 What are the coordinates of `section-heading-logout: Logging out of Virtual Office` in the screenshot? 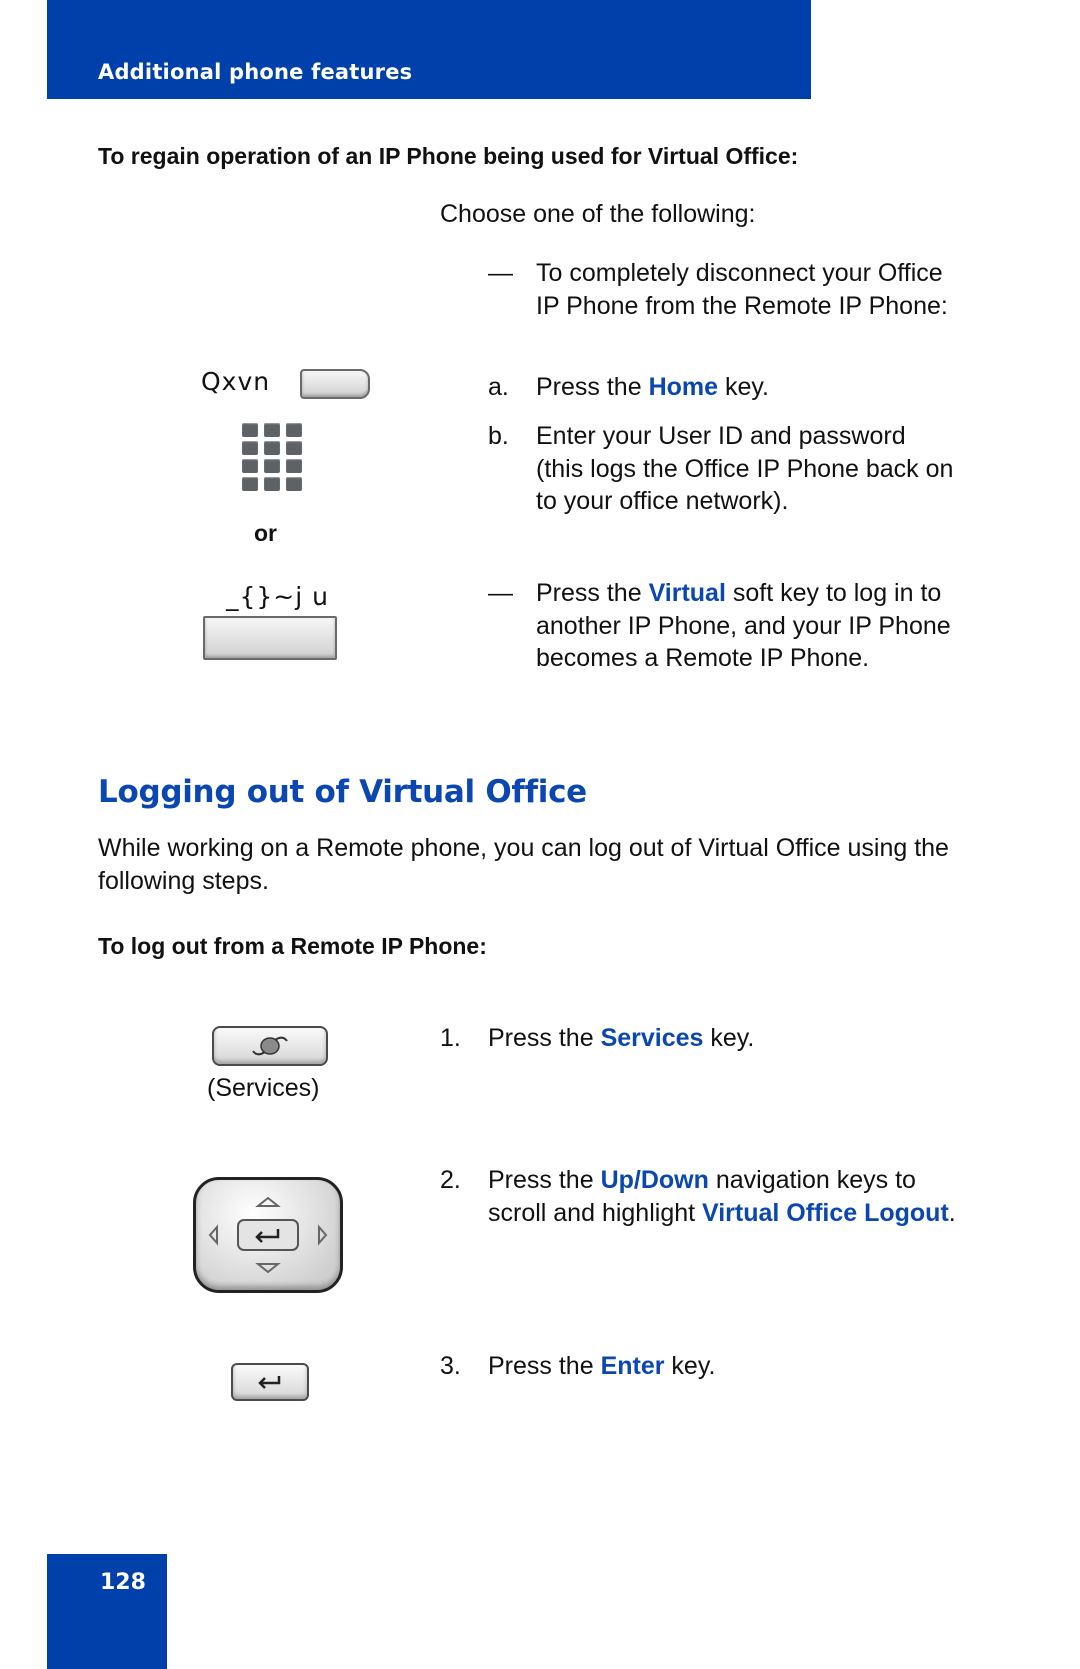 It's located at (342, 792).